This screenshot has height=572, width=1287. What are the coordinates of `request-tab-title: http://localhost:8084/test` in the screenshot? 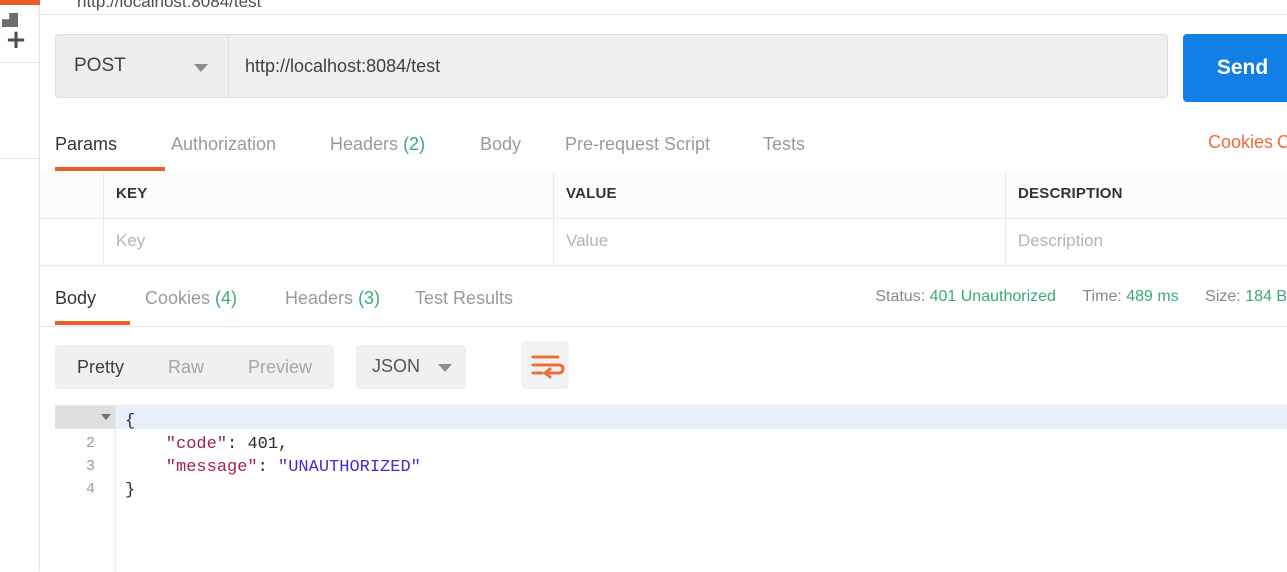 It's located at (169, 6).